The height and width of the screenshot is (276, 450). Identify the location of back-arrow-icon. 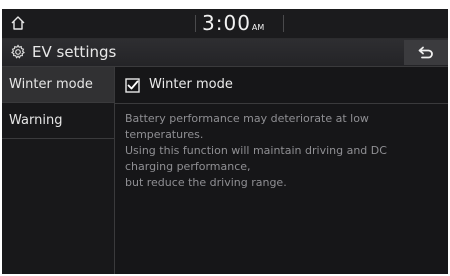
(425, 52).